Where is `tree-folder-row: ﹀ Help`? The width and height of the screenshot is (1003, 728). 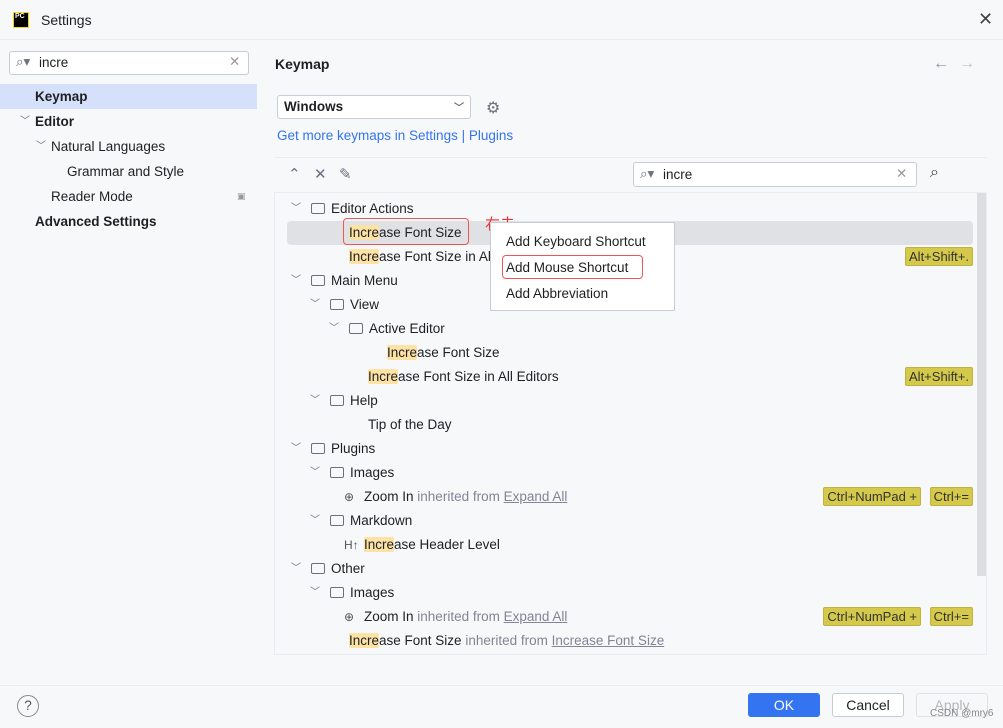 tree-folder-row: ﹀ Help is located at coordinates (625, 401).